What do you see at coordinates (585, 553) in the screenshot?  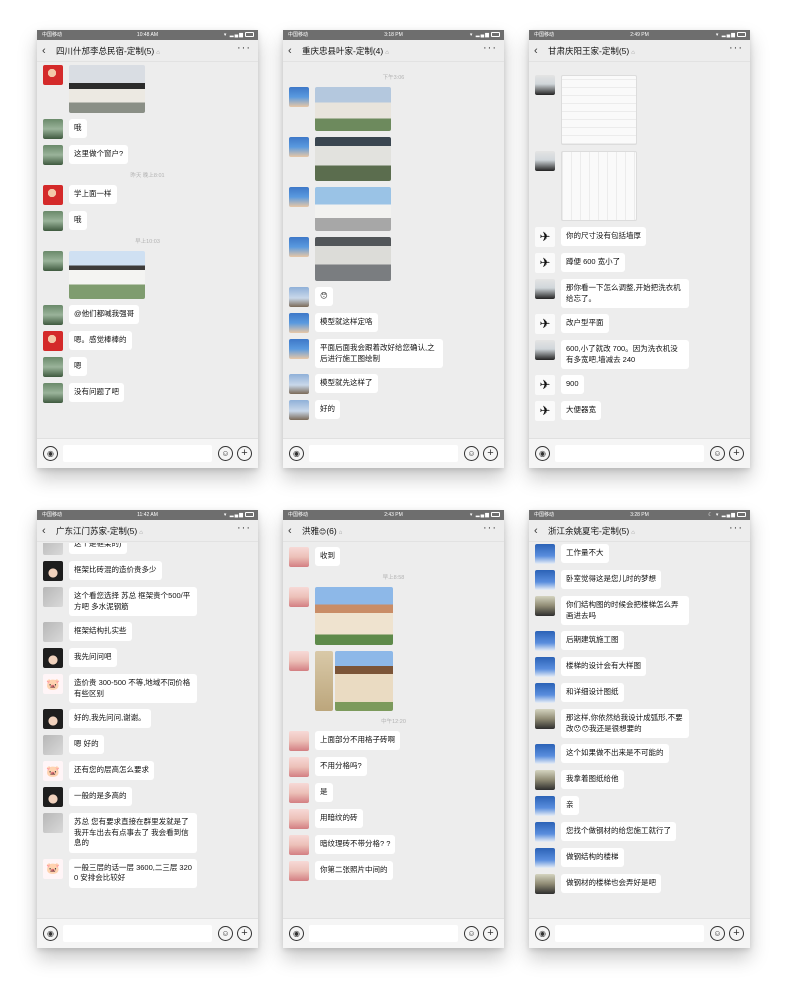 I see `message-bubble: 工作量不大` at bounding box center [585, 553].